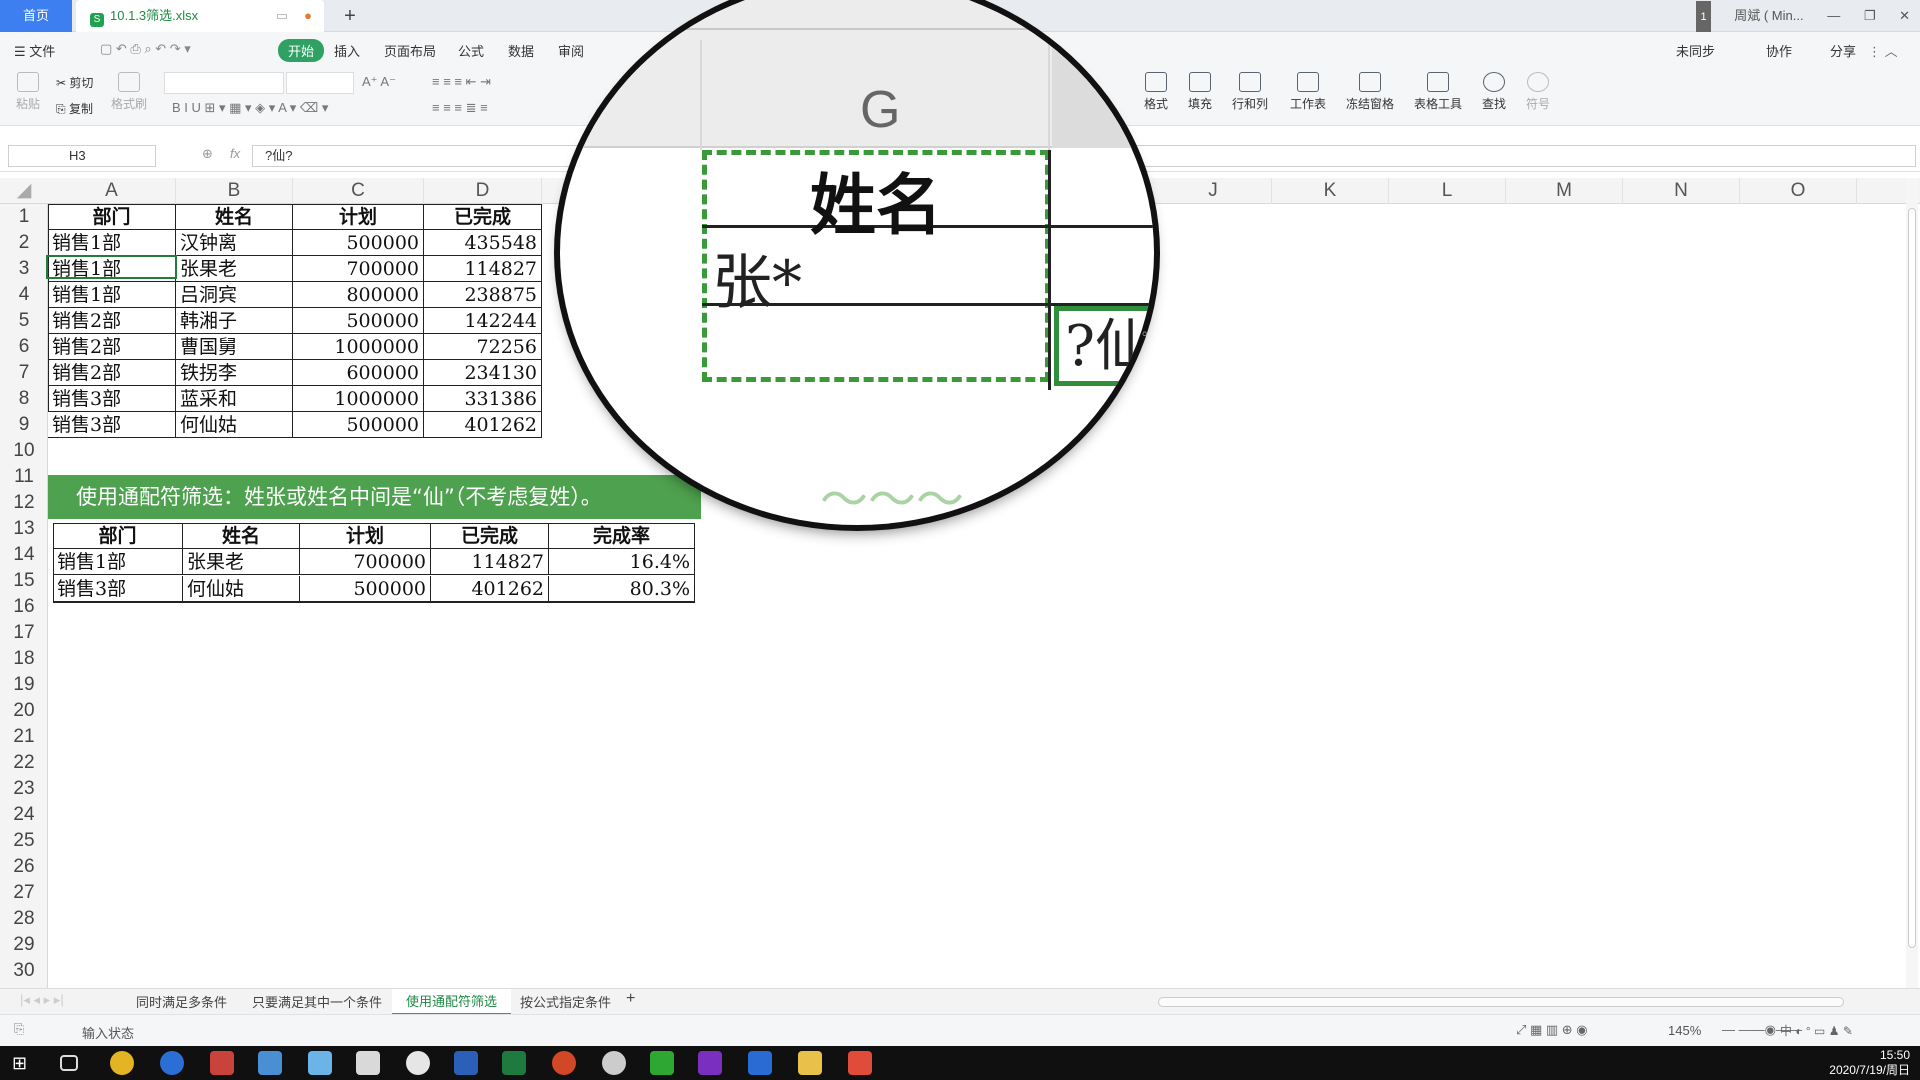 Image resolution: width=1920 pixels, height=1080 pixels. Describe the element at coordinates (379, 82) in the screenshot. I see `font-size-buttons: A⁺ A⁻` at that location.